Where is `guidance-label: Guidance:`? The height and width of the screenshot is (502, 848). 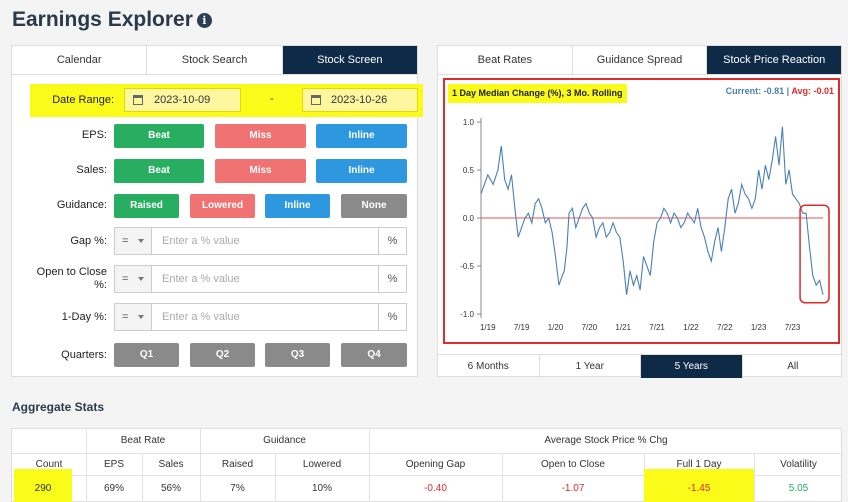
guidance-label: Guidance: is located at coordinates (81, 205).